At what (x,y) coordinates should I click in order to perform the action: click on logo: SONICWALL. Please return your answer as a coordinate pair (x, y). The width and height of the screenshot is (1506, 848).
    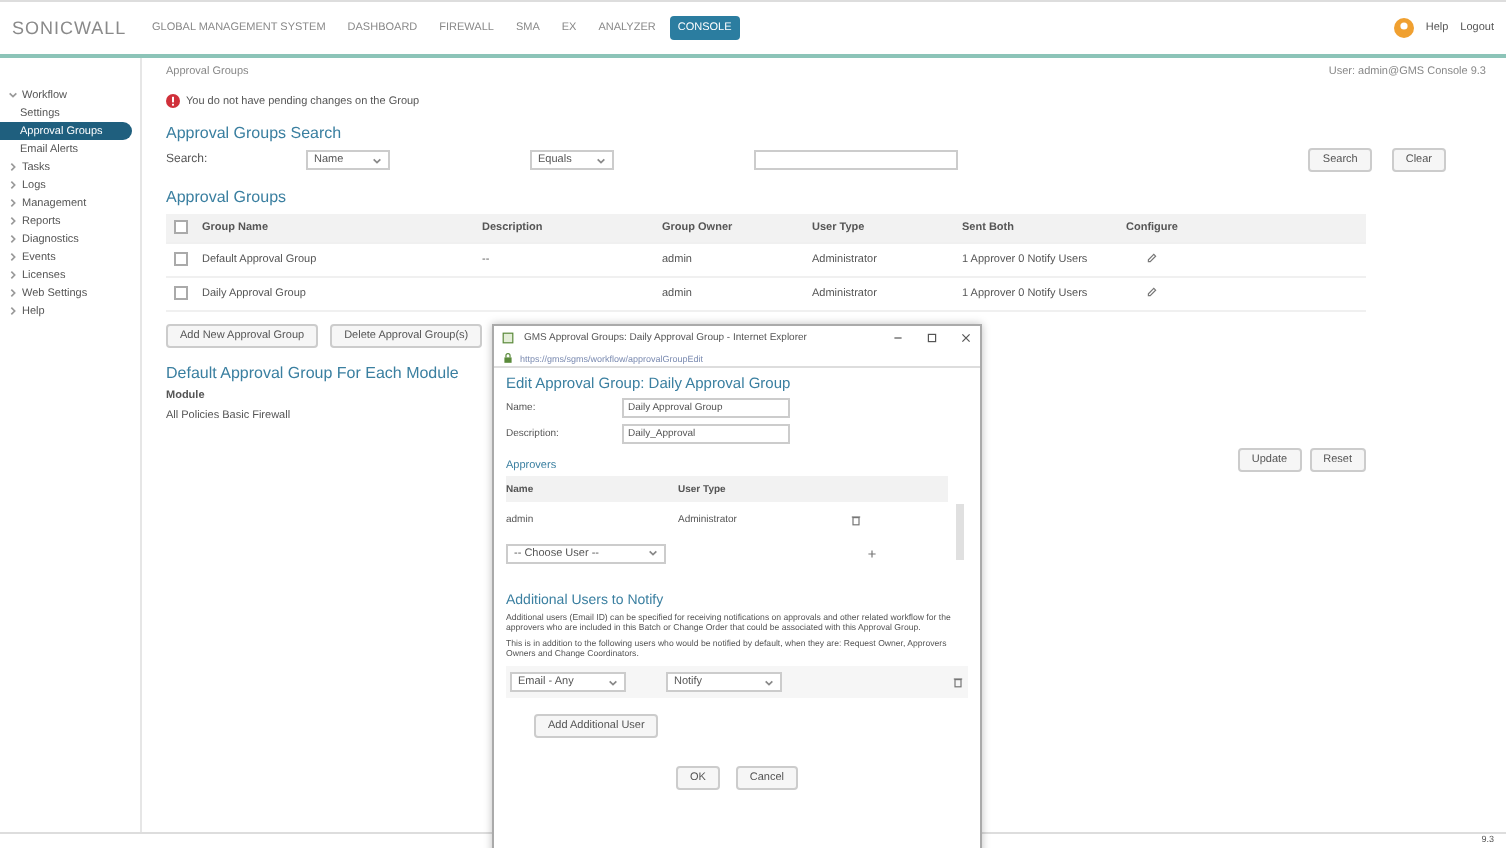
    Looking at the image, I should click on (70, 28).